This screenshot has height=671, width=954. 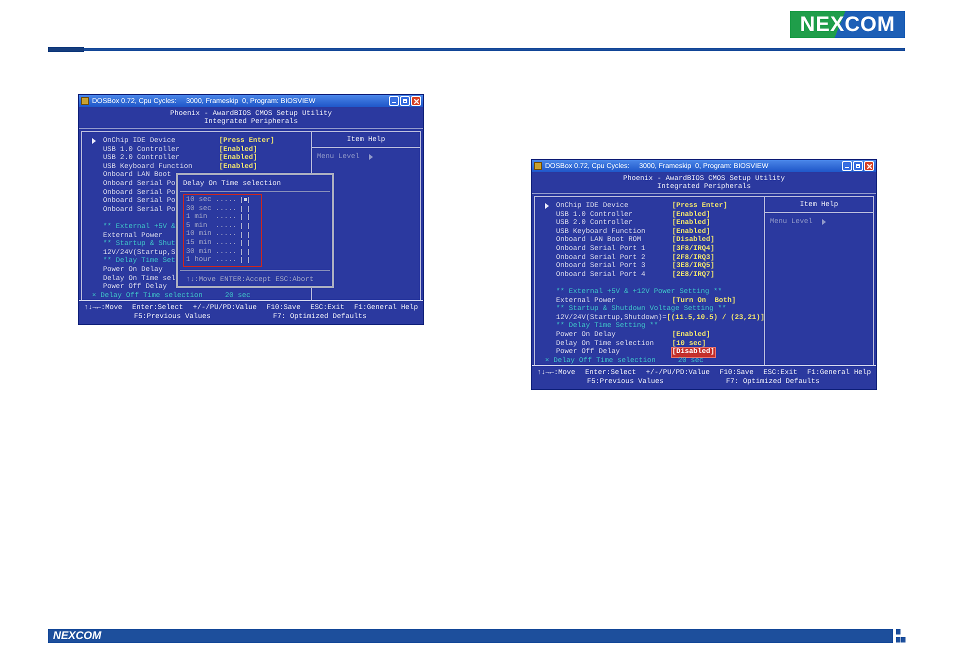 I want to click on nexcom-logo: NEXCOM, so click(x=847, y=24).